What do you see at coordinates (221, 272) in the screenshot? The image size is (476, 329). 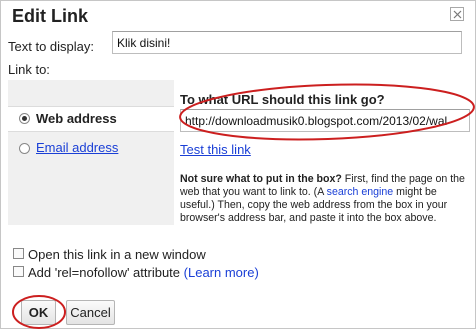 I see `learn-more-link: (Learn more)` at bounding box center [221, 272].